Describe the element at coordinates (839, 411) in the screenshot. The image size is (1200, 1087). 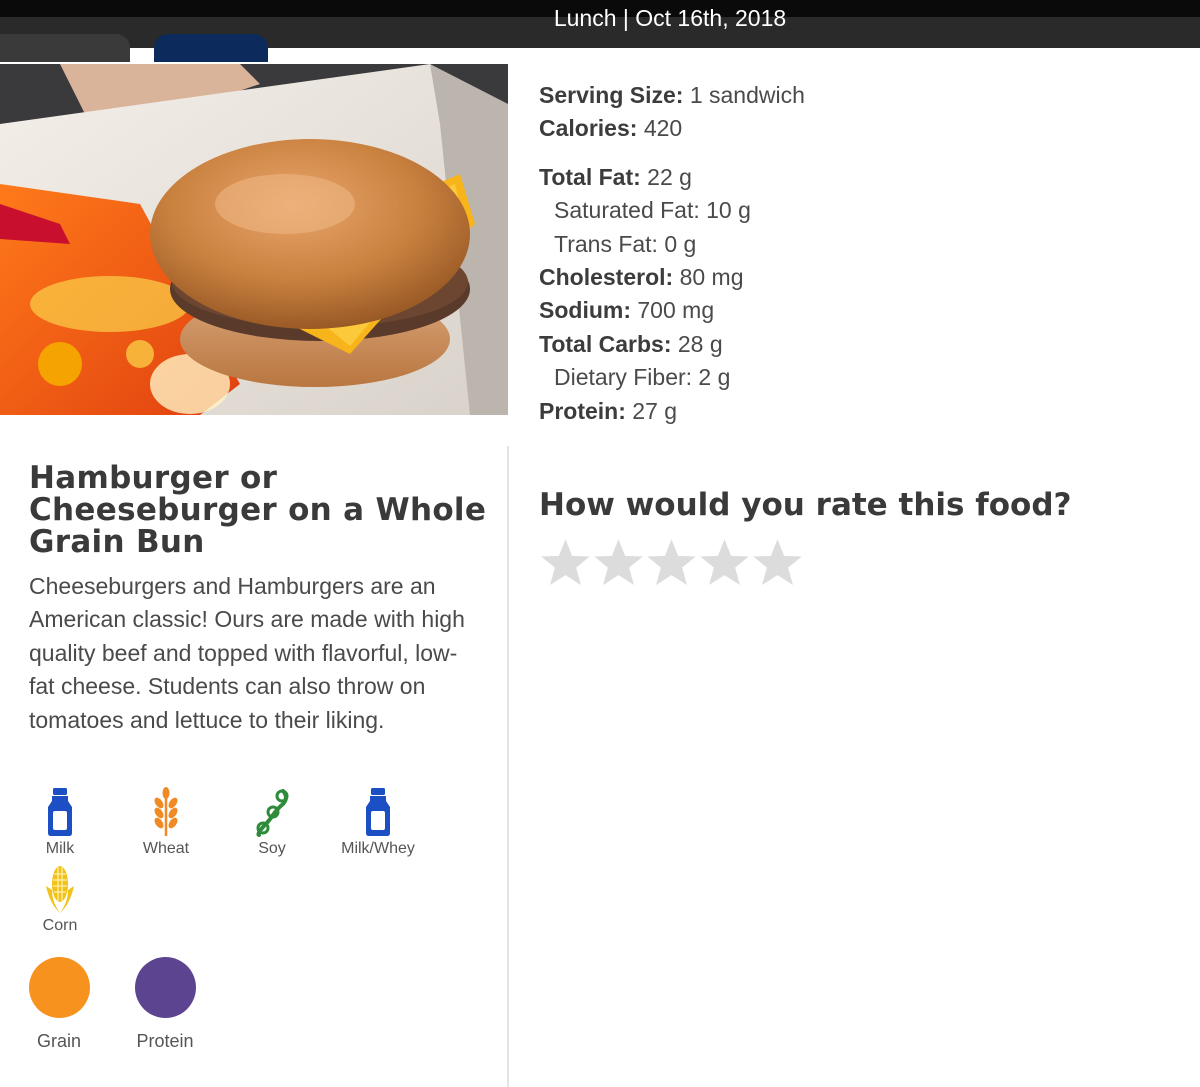
I see `nutrition-protein: Protein: 27 g` at that location.